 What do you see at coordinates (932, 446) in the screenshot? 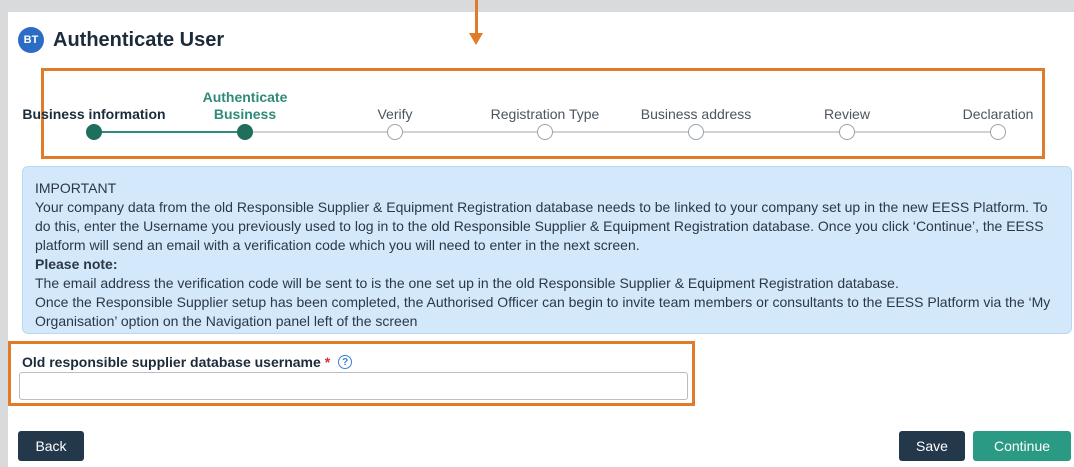
I see `save-button: Save` at bounding box center [932, 446].